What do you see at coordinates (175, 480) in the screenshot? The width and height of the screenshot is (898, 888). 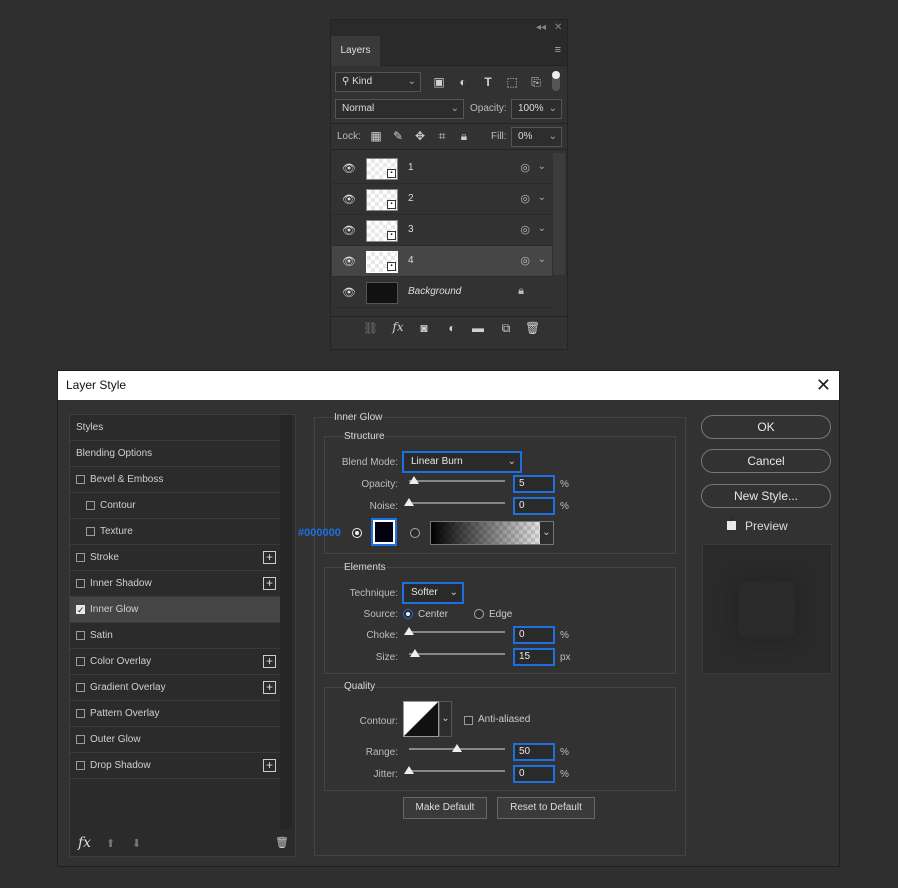 I see `bevel-emboss-item: Bevel & Emboss` at bounding box center [175, 480].